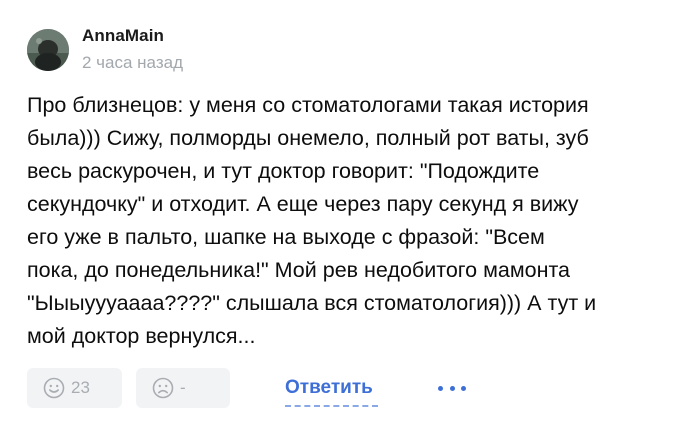 The image size is (700, 431). Describe the element at coordinates (80, 387) in the screenshot. I see `like-count: 23` at that location.